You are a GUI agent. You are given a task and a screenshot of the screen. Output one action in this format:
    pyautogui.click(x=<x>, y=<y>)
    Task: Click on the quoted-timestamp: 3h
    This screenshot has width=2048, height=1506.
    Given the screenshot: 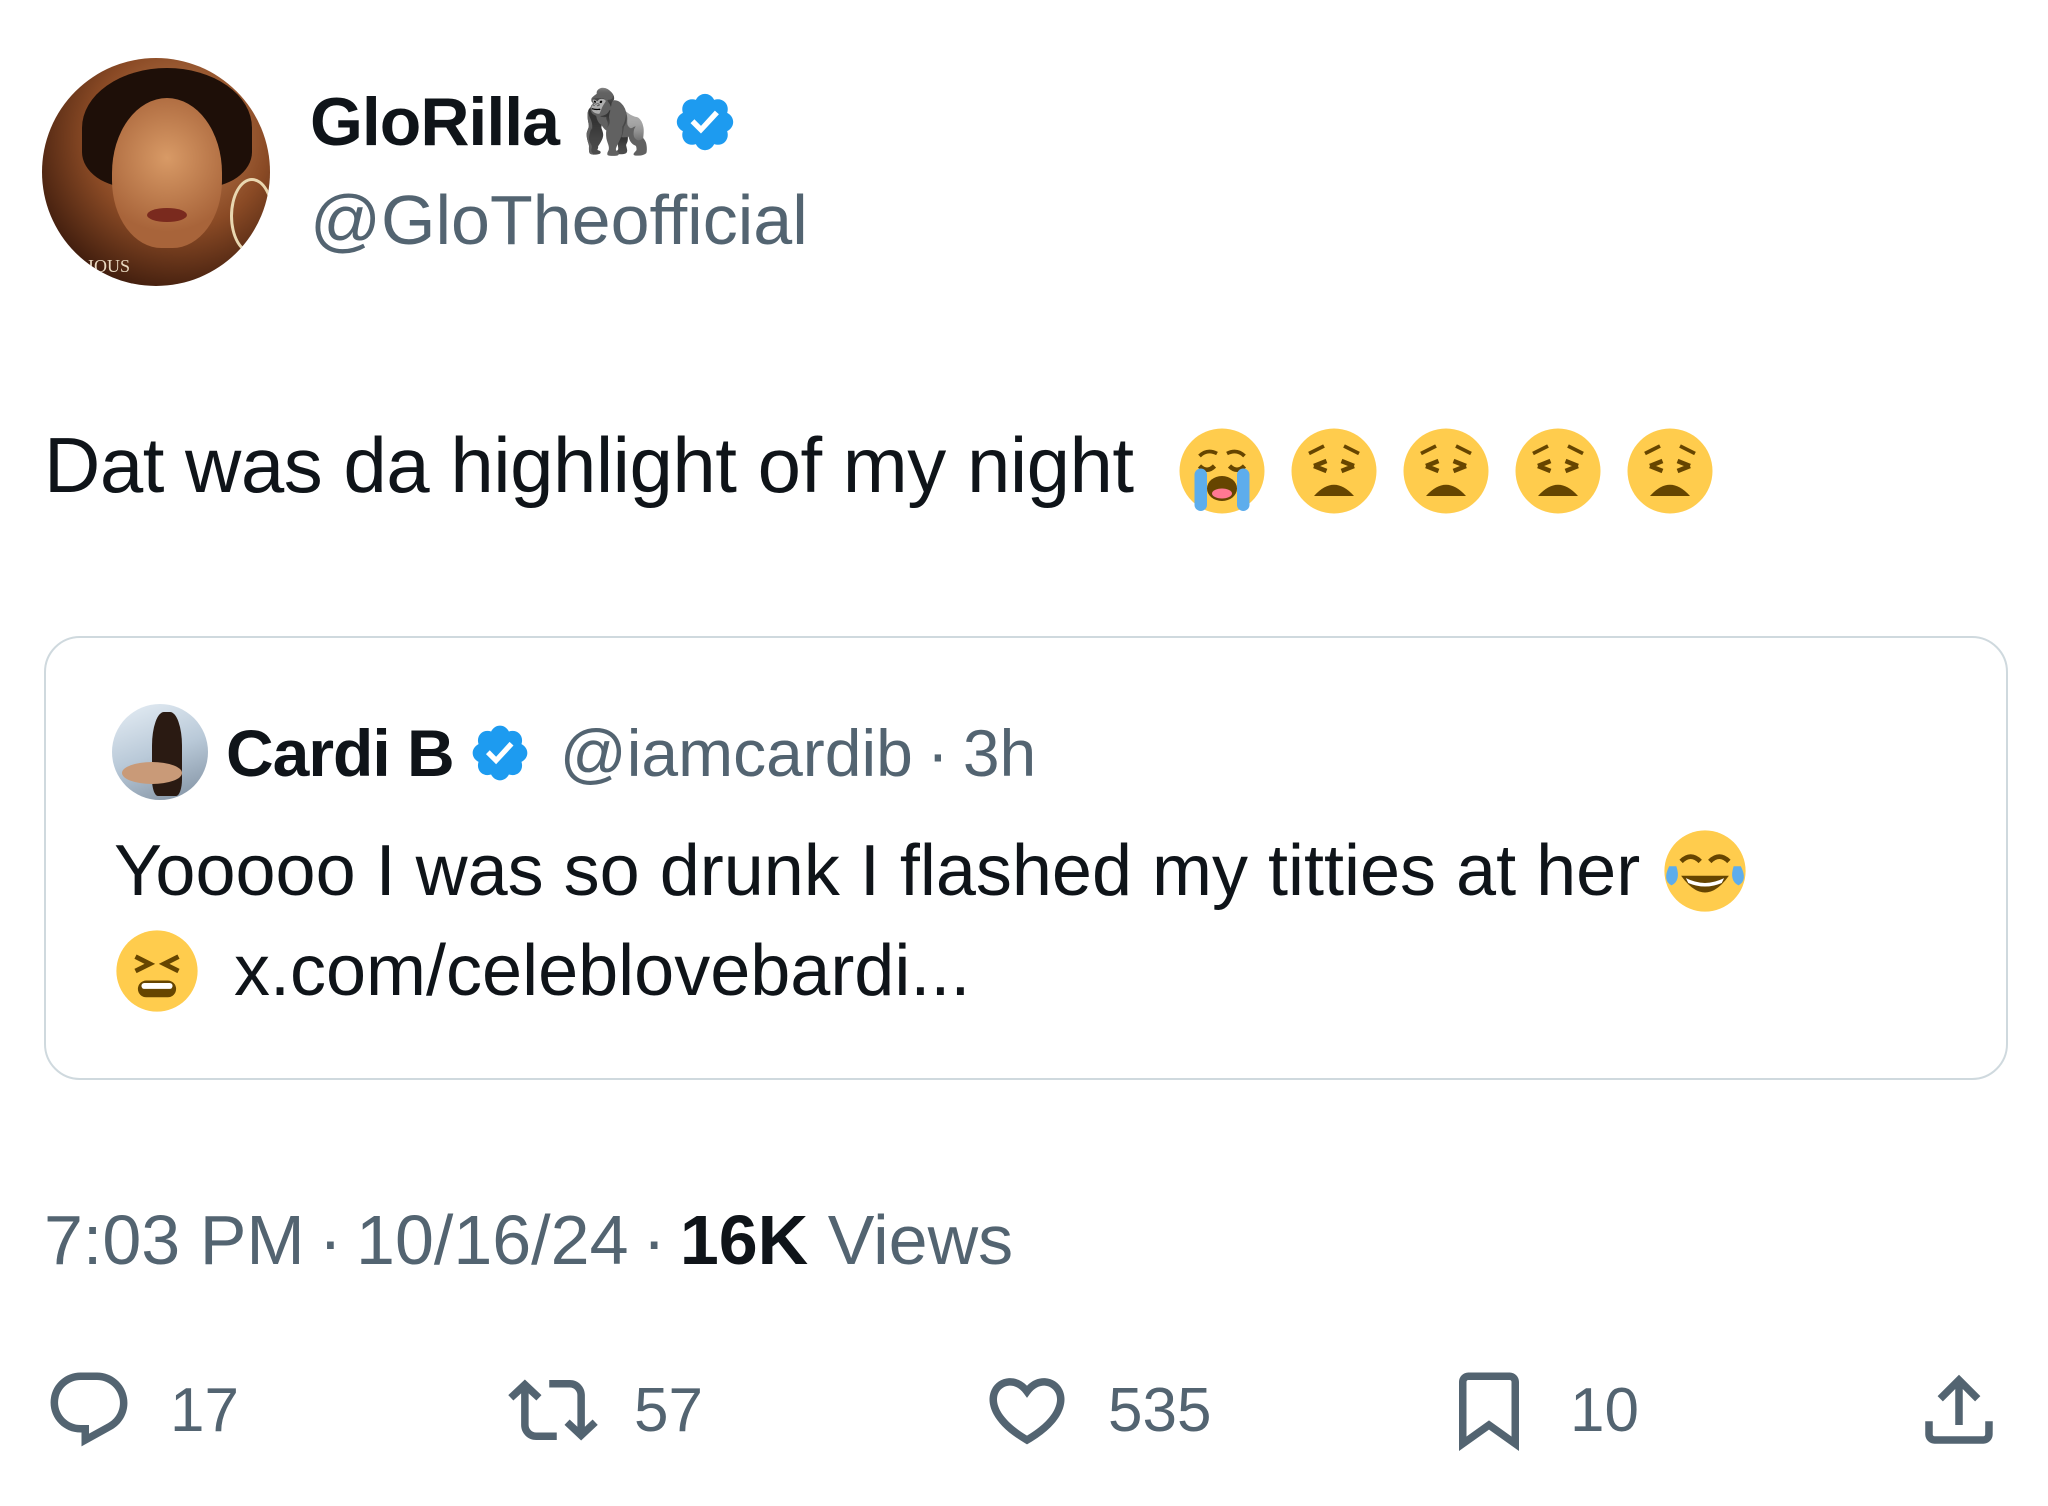 What is the action you would take?
    pyautogui.click(x=999, y=753)
    